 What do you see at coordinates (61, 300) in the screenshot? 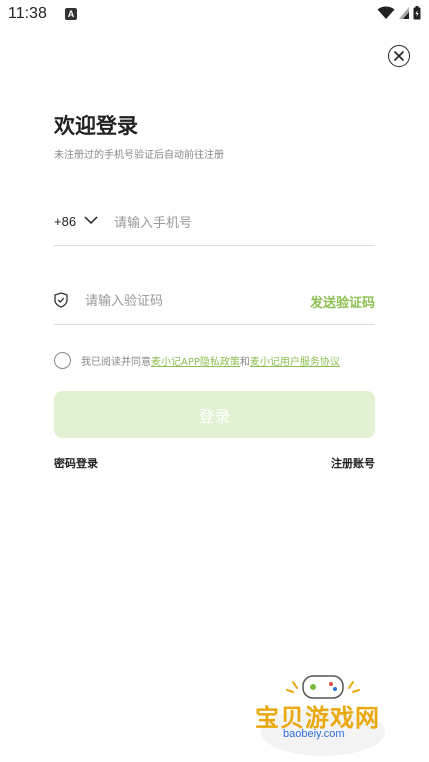
I see `shield-icon` at bounding box center [61, 300].